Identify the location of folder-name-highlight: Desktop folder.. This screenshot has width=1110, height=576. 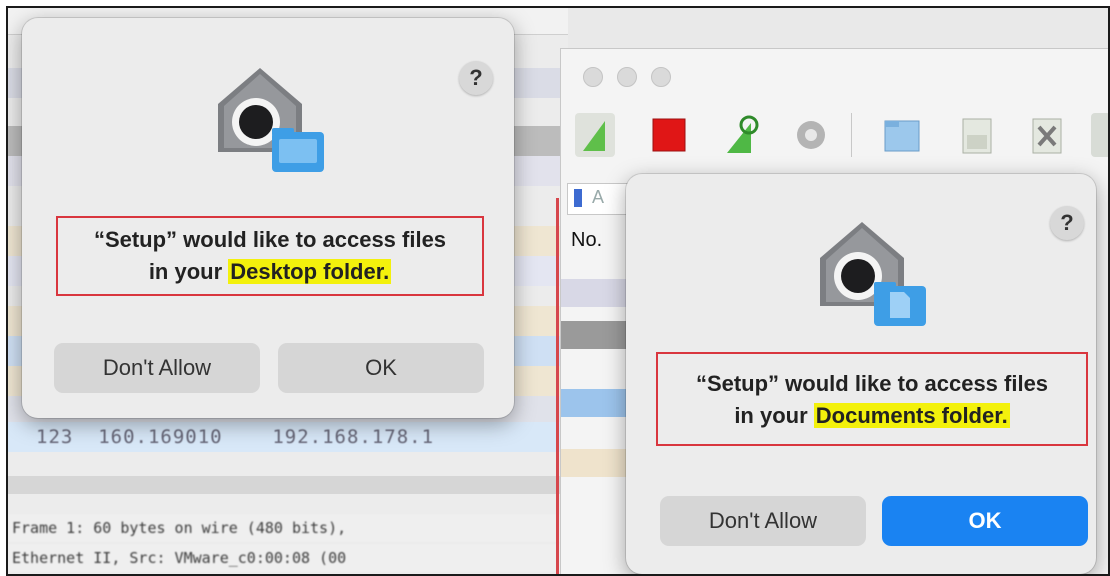
(310, 271).